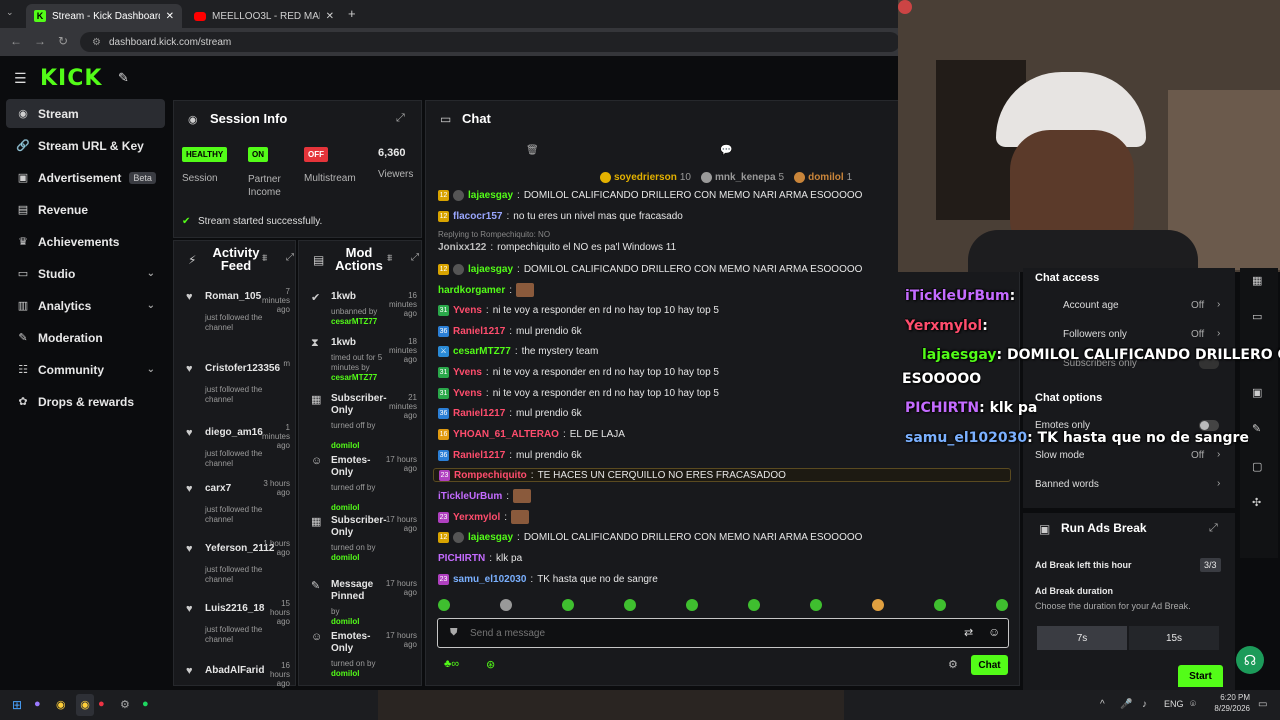 The width and height of the screenshot is (1280, 720). What do you see at coordinates (484, 517) in the screenshot?
I see `chat-message: 23 Yerxmylol:` at bounding box center [484, 517].